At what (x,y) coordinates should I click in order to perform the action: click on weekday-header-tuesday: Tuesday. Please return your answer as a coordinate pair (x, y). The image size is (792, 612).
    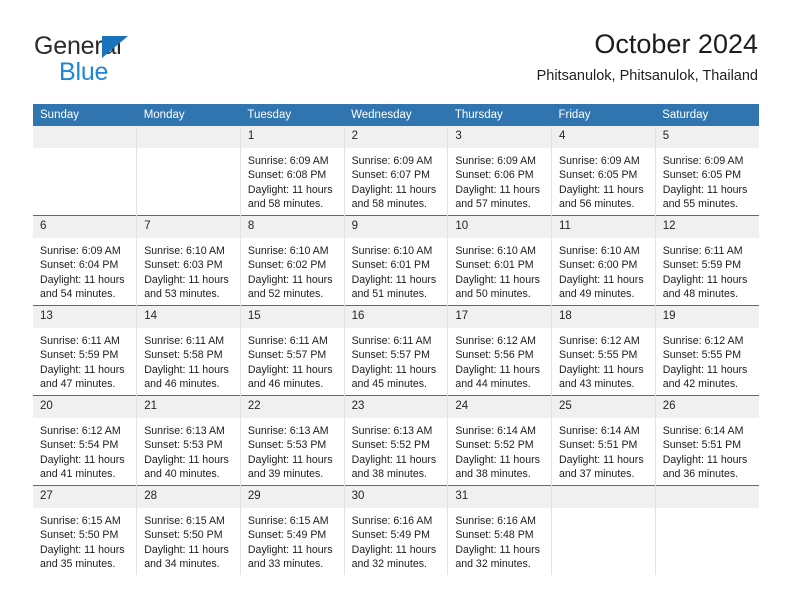
    Looking at the image, I should click on (292, 115).